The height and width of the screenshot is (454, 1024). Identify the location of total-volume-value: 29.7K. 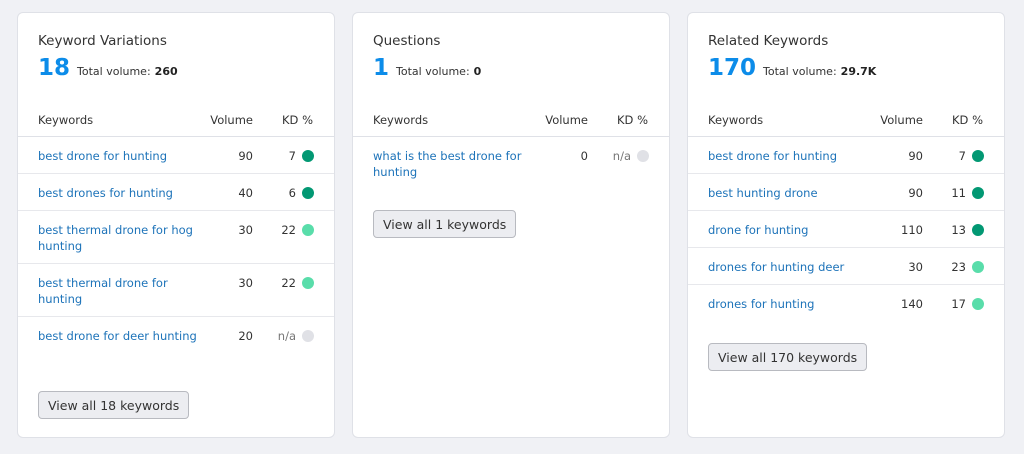
(858, 71).